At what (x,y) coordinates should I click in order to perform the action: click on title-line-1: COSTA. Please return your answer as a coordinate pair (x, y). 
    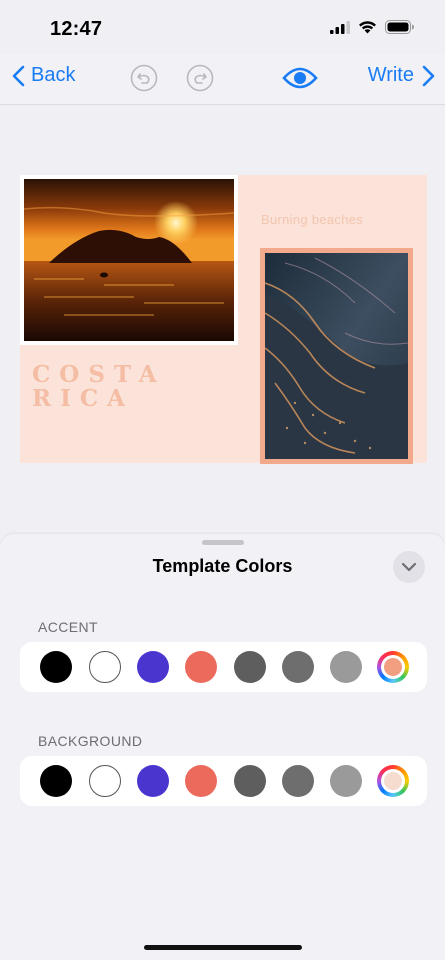
    Looking at the image, I should click on (99, 374).